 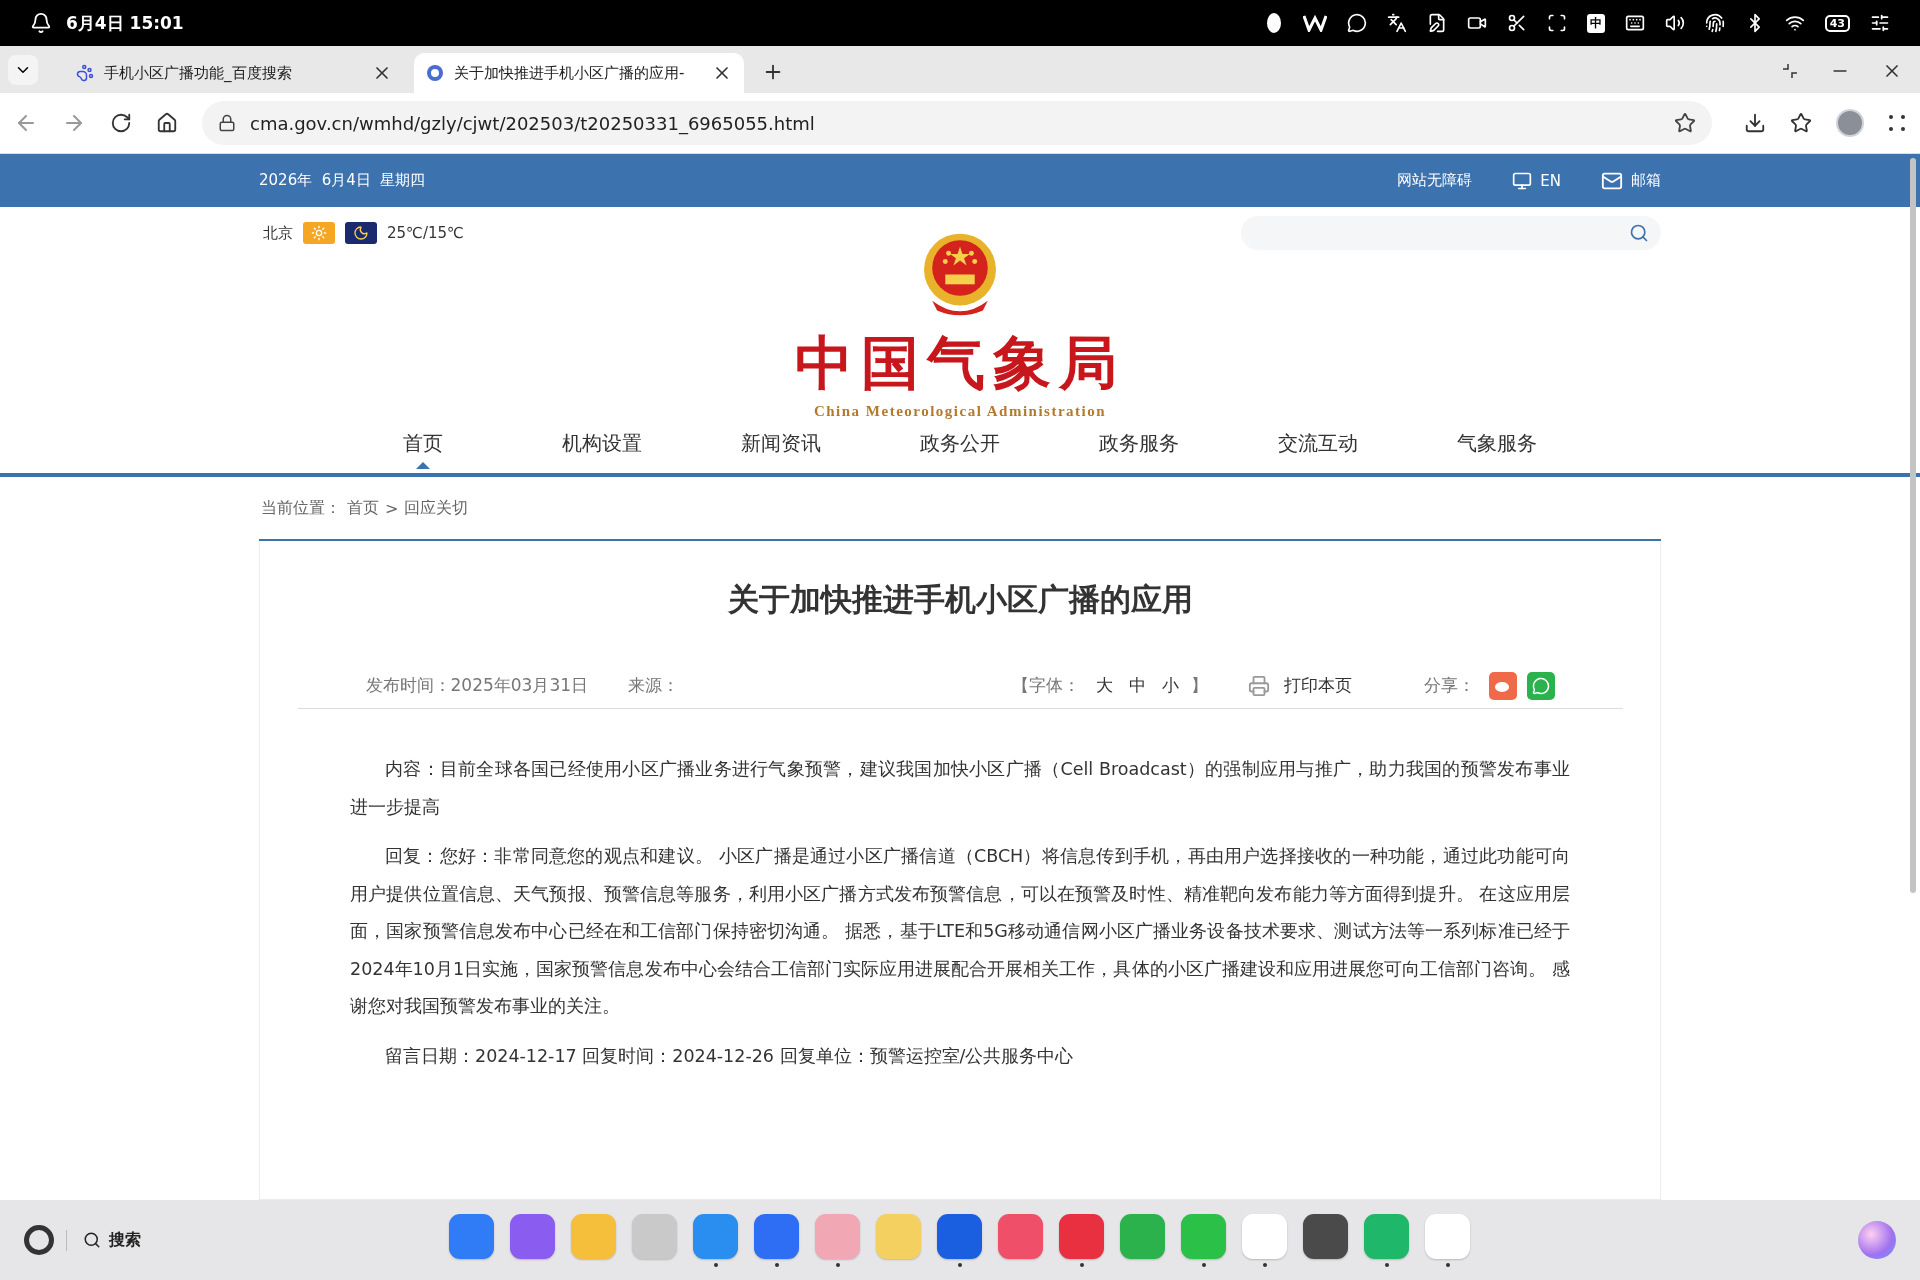 What do you see at coordinates (1595, 23) in the screenshot?
I see `input-method-indicator: 中` at bounding box center [1595, 23].